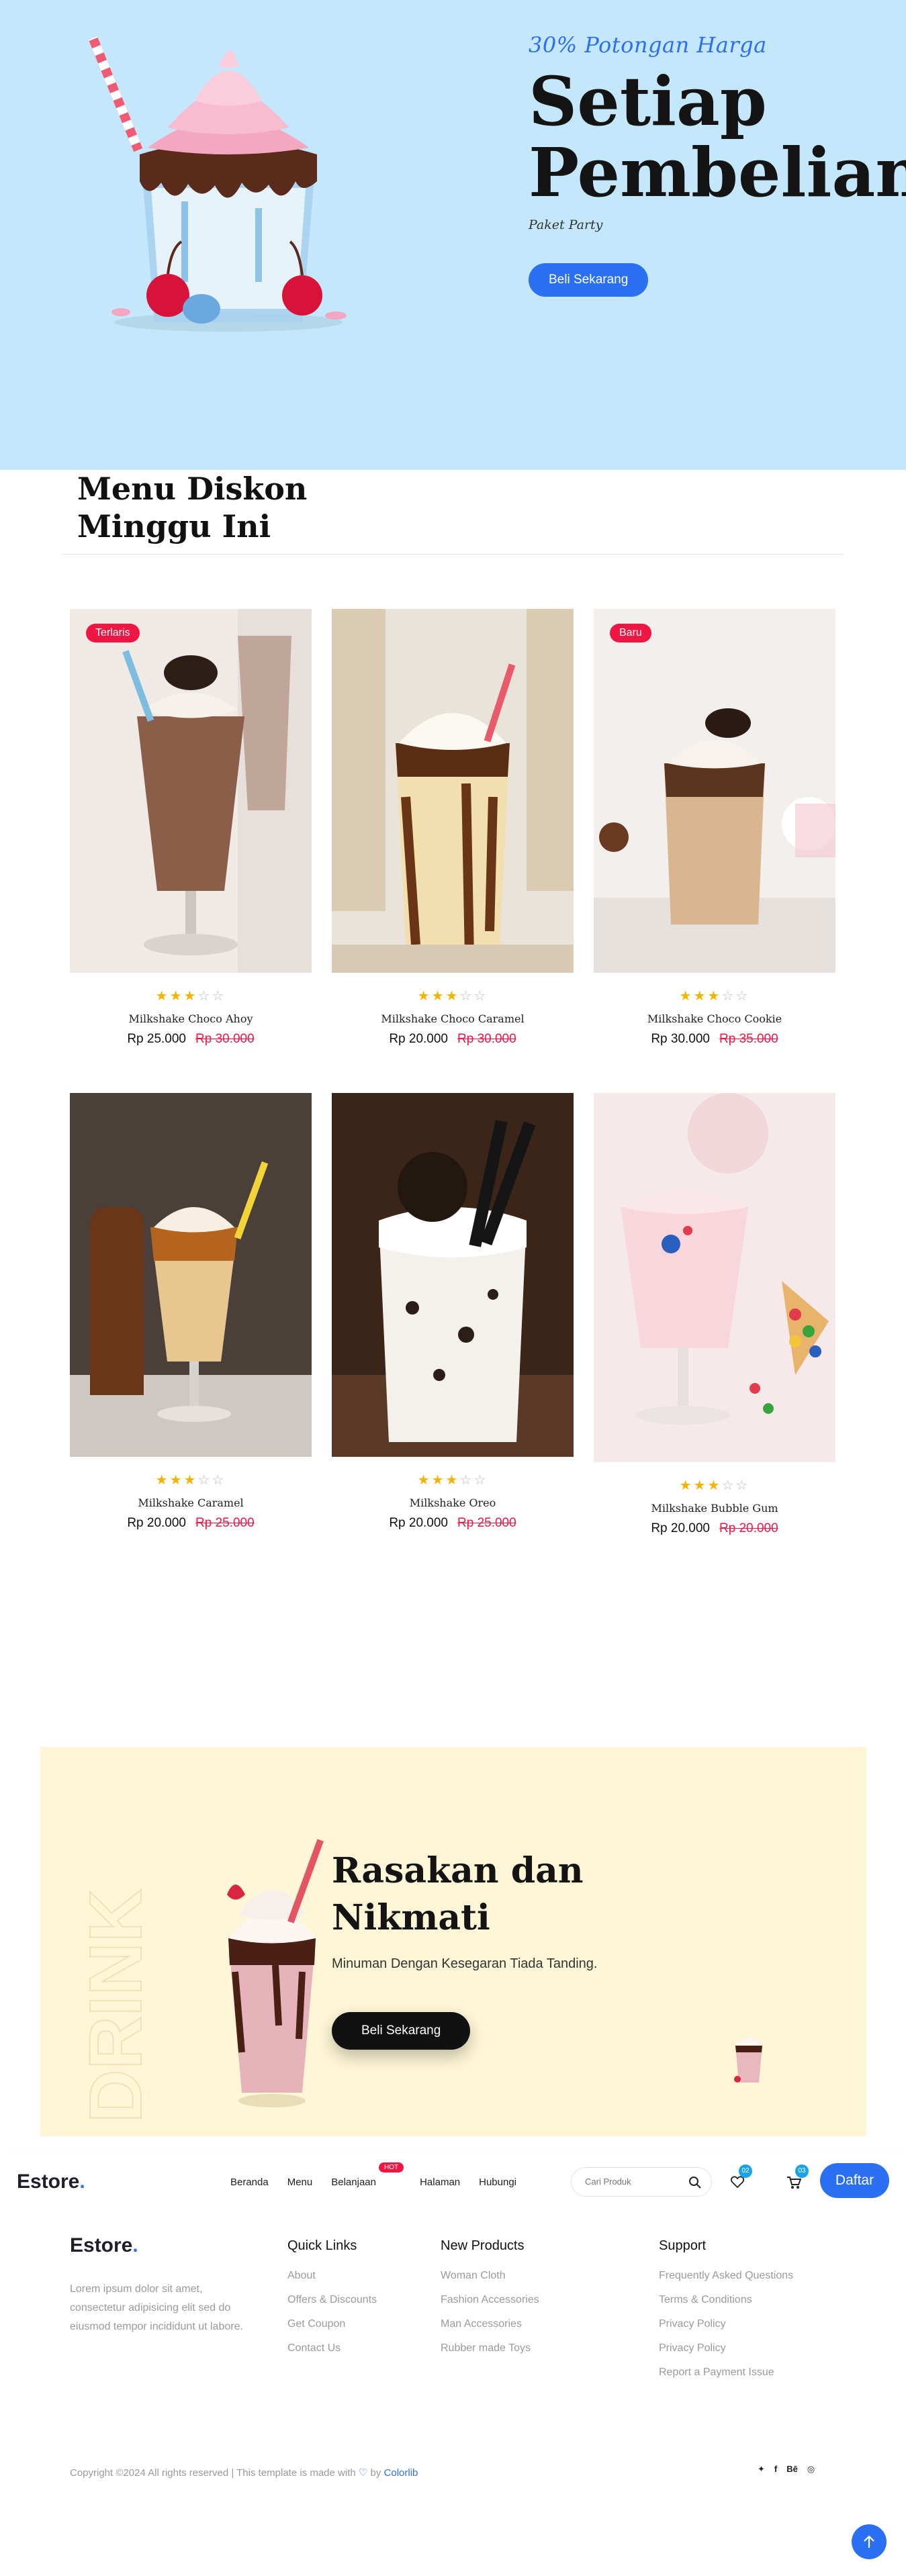  What do you see at coordinates (566, 225) in the screenshot?
I see `hero-subtitle: Paket Party` at bounding box center [566, 225].